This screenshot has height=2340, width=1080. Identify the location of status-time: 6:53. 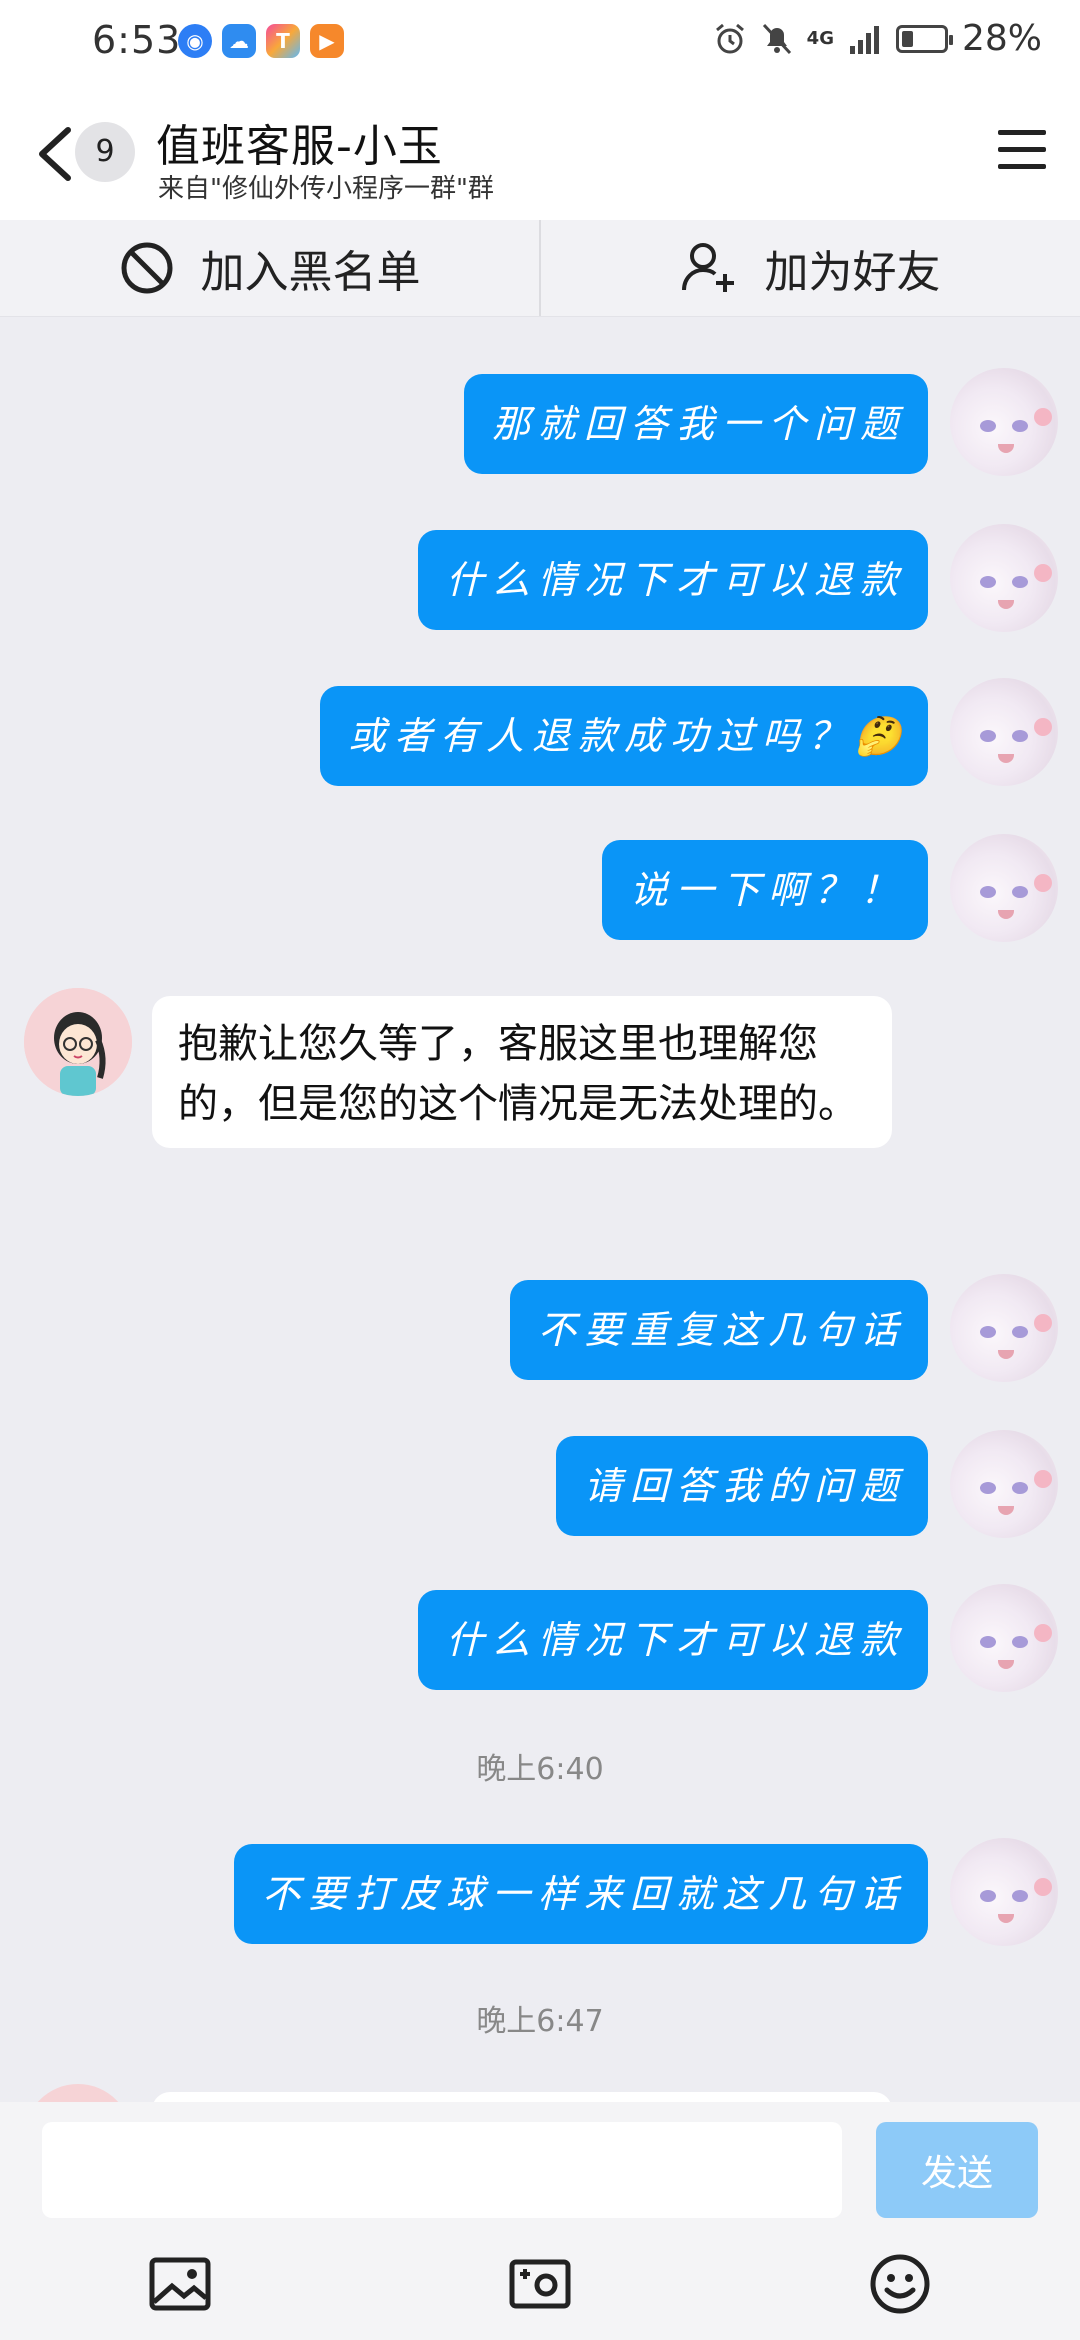
(137, 40).